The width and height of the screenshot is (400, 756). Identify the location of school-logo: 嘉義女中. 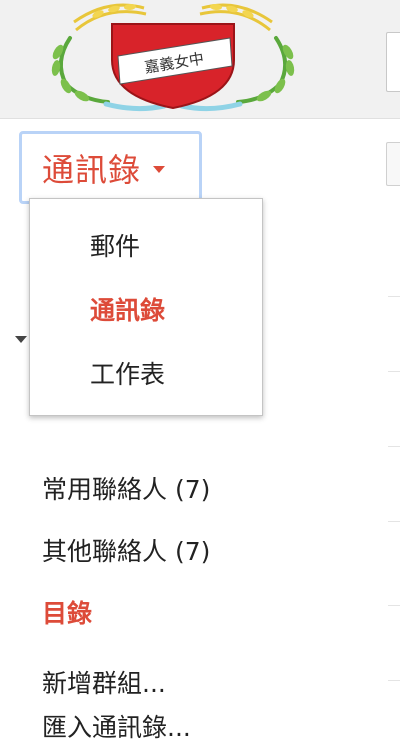
(173, 57).